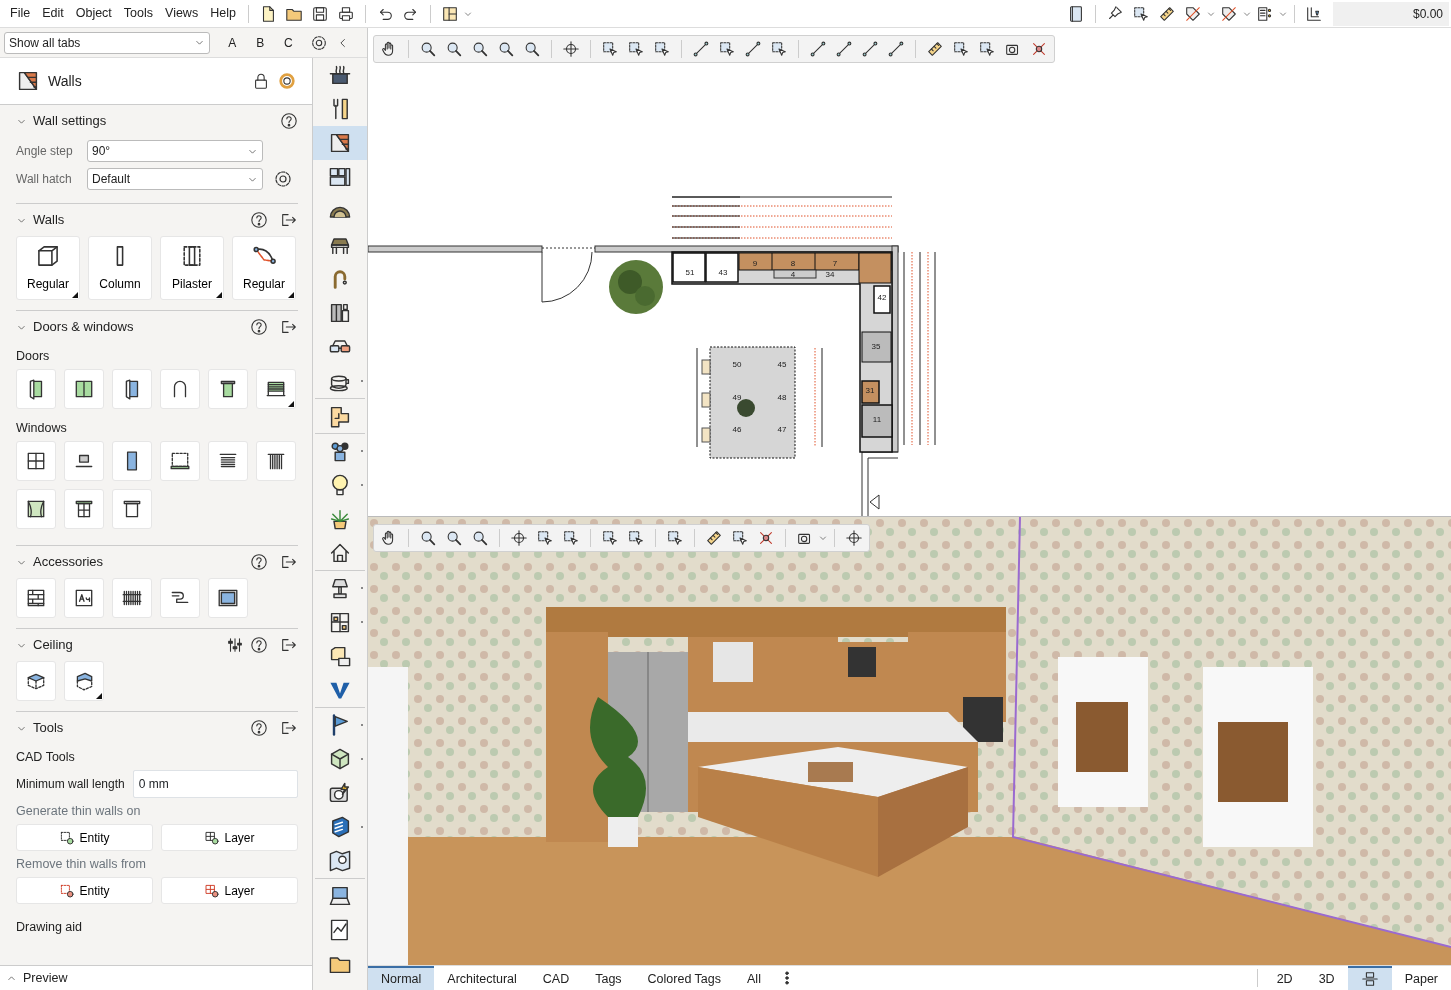 This screenshot has width=1451, height=990. I want to click on filter-button: B, so click(260, 42).